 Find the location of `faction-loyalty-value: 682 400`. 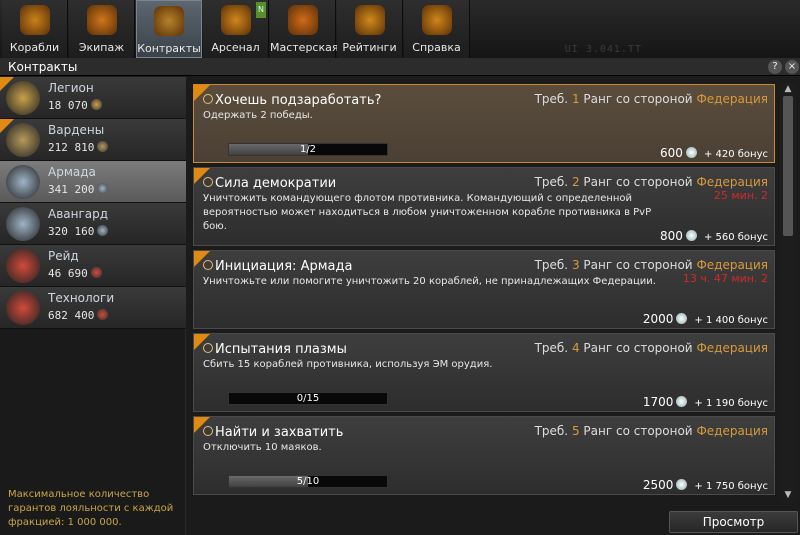

faction-loyalty-value: 682 400 is located at coordinates (71, 315).